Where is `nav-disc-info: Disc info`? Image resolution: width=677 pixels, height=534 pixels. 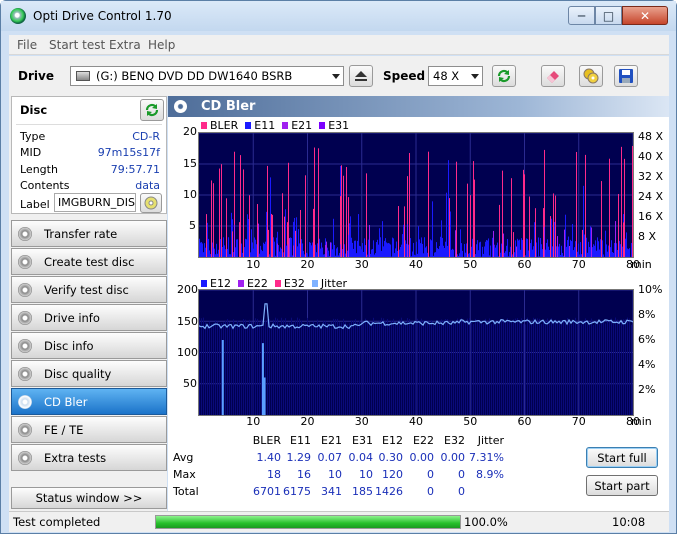
nav-disc-info: Disc info is located at coordinates (89, 345).